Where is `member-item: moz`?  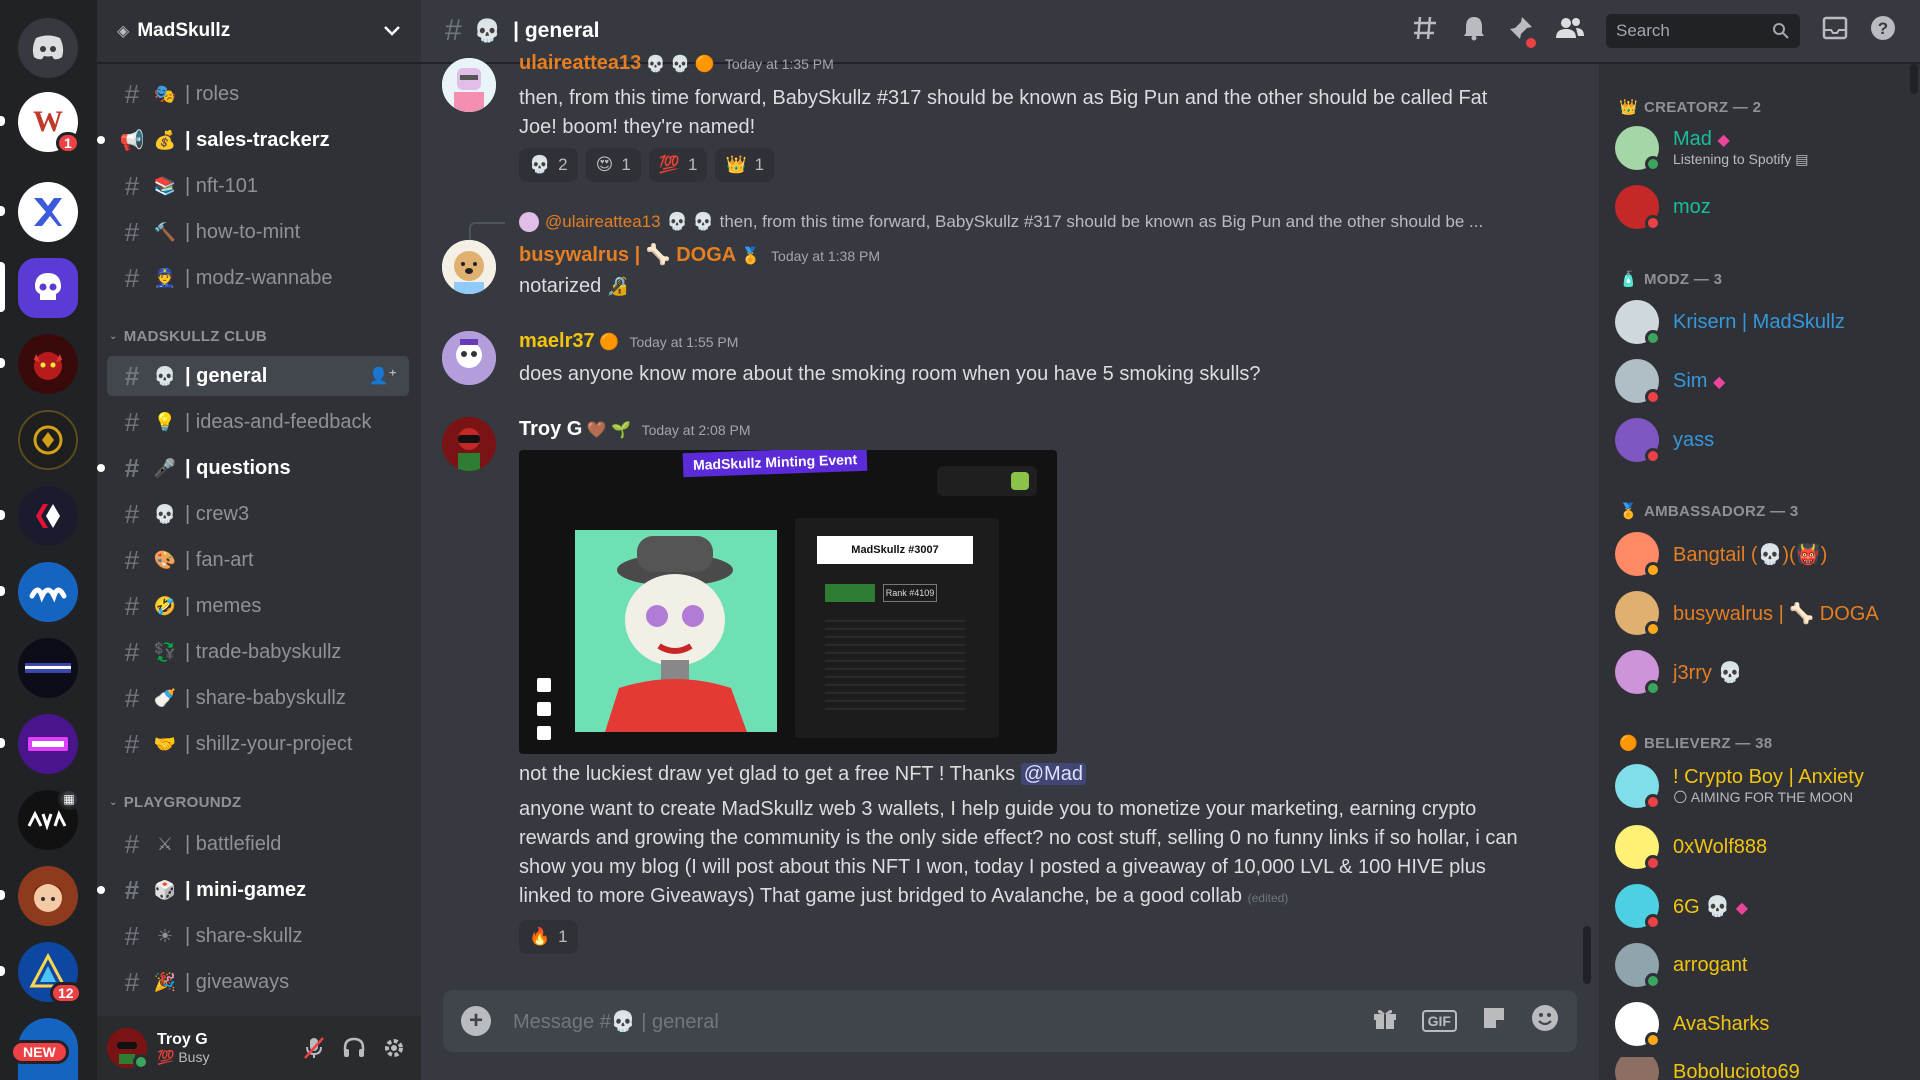 member-item: moz is located at coordinates (1760, 207).